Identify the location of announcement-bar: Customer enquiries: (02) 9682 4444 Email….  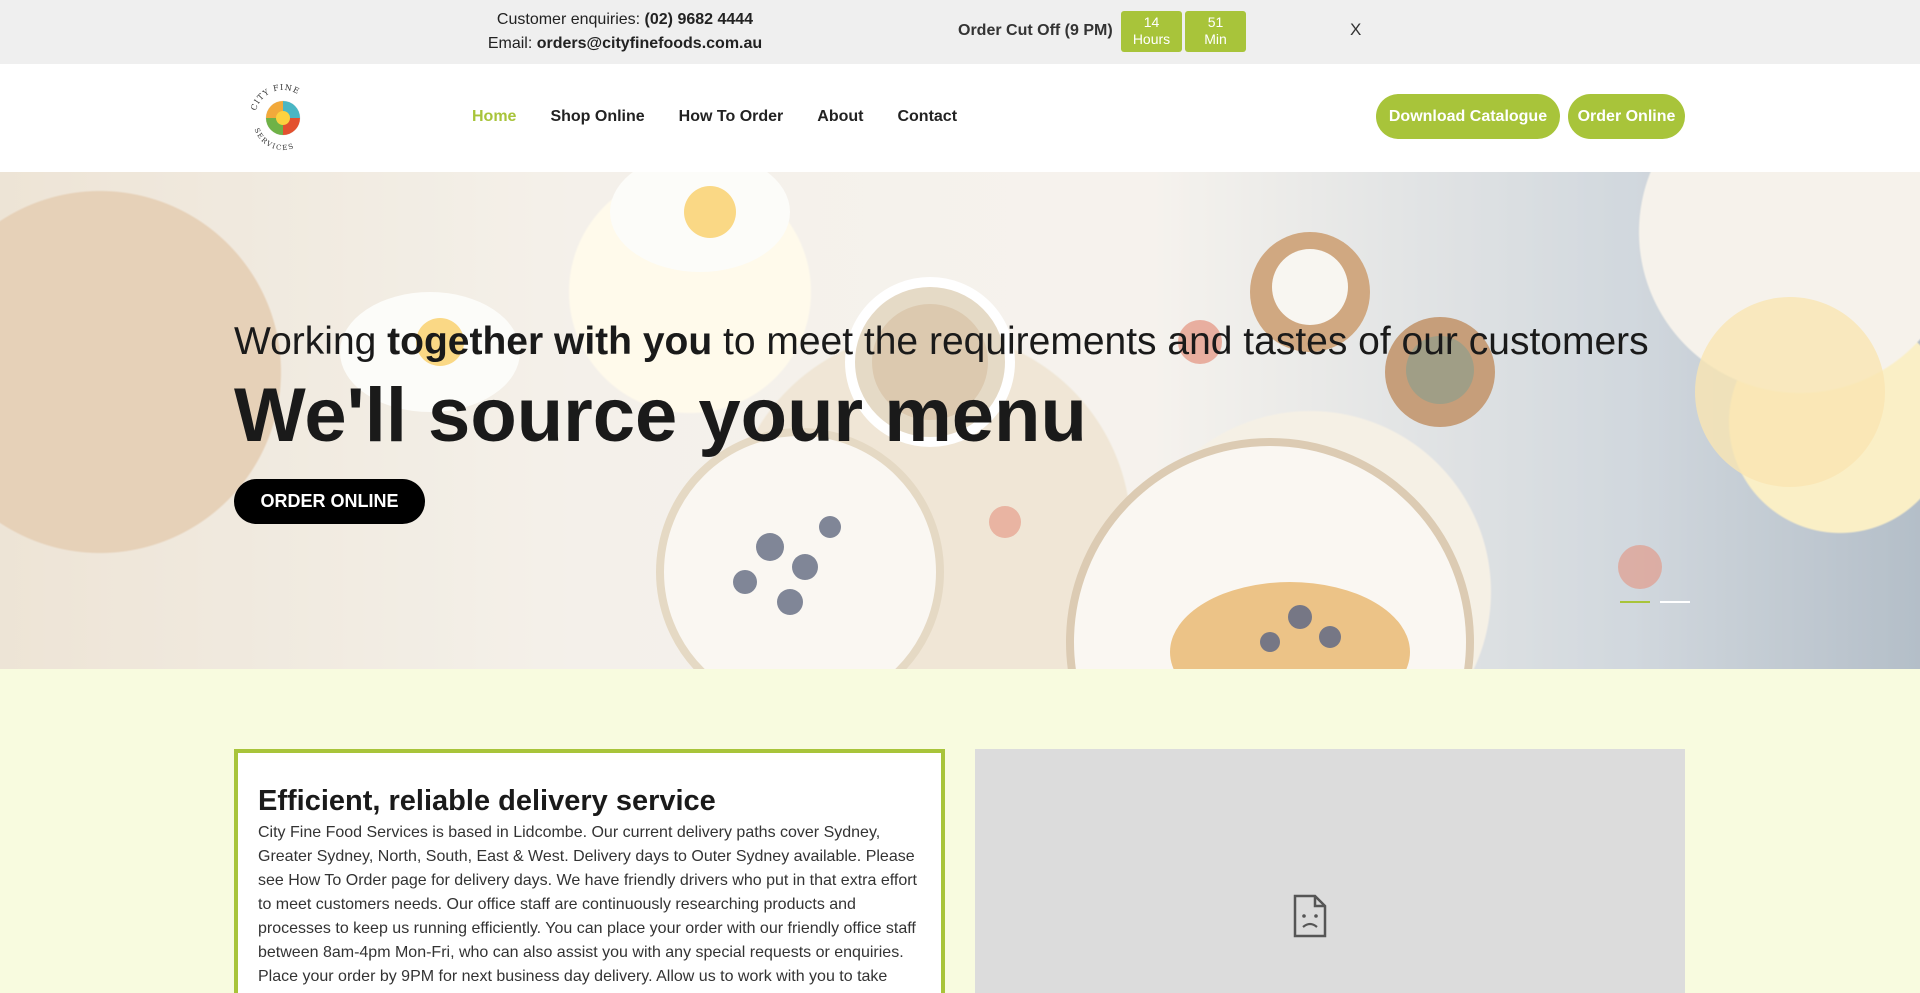
(960, 32).